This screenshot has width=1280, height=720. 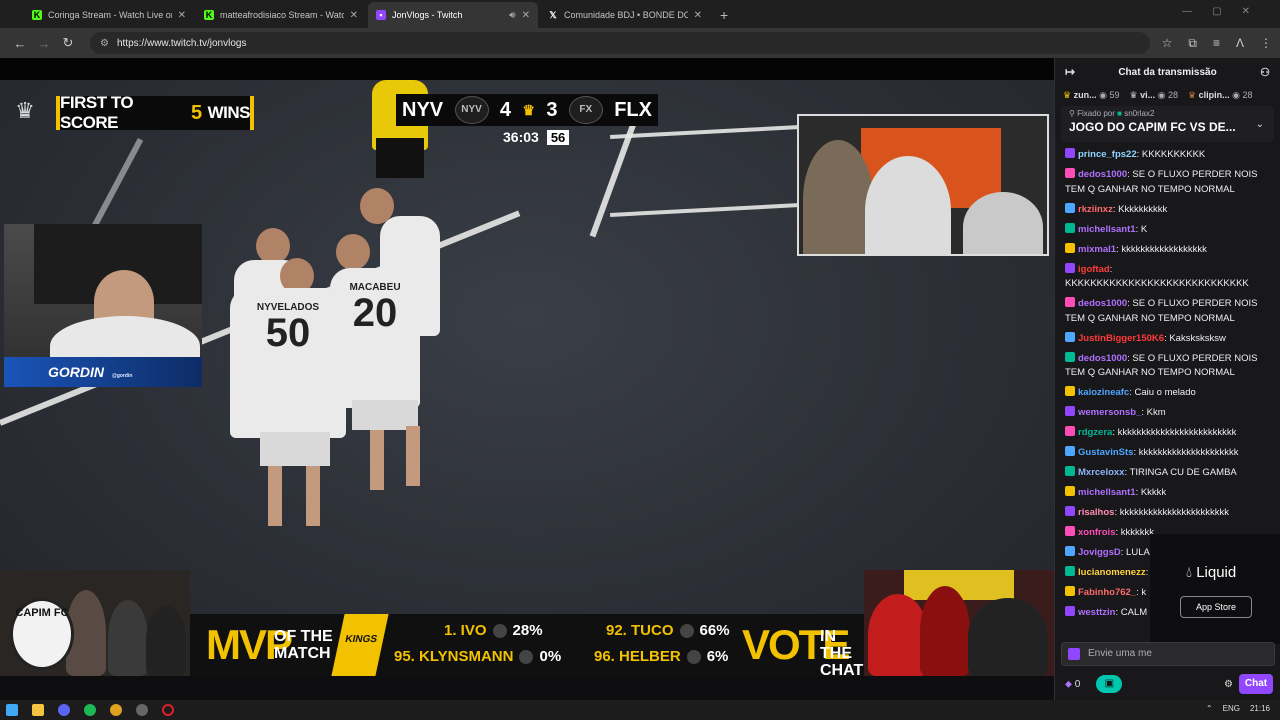 I want to click on collapse-chat-icon: ↦, so click(x=1070, y=72).